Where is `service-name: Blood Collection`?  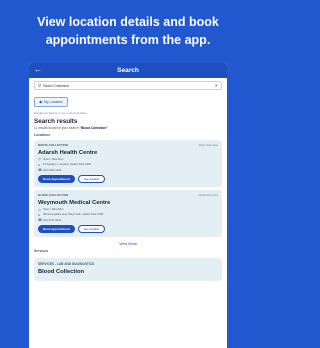 service-name: Blood Collection is located at coordinates (61, 272).